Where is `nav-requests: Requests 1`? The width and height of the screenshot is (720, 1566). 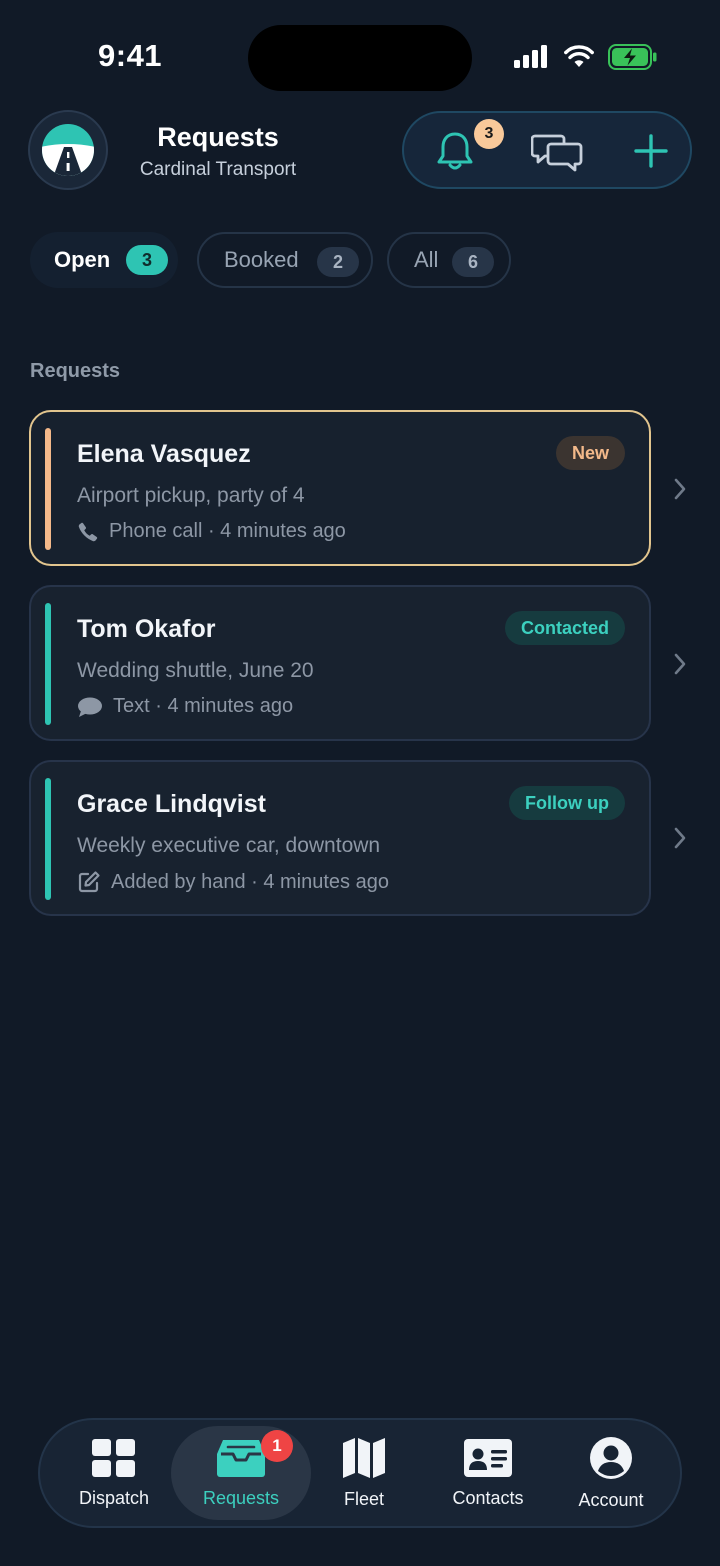 nav-requests: Requests 1 is located at coordinates (241, 1473).